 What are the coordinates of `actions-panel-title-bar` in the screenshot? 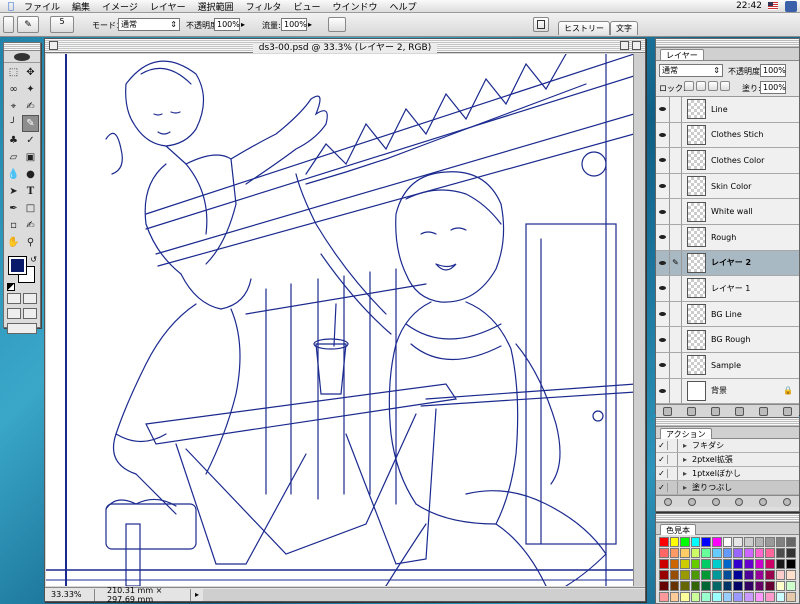 It's located at (727, 422).